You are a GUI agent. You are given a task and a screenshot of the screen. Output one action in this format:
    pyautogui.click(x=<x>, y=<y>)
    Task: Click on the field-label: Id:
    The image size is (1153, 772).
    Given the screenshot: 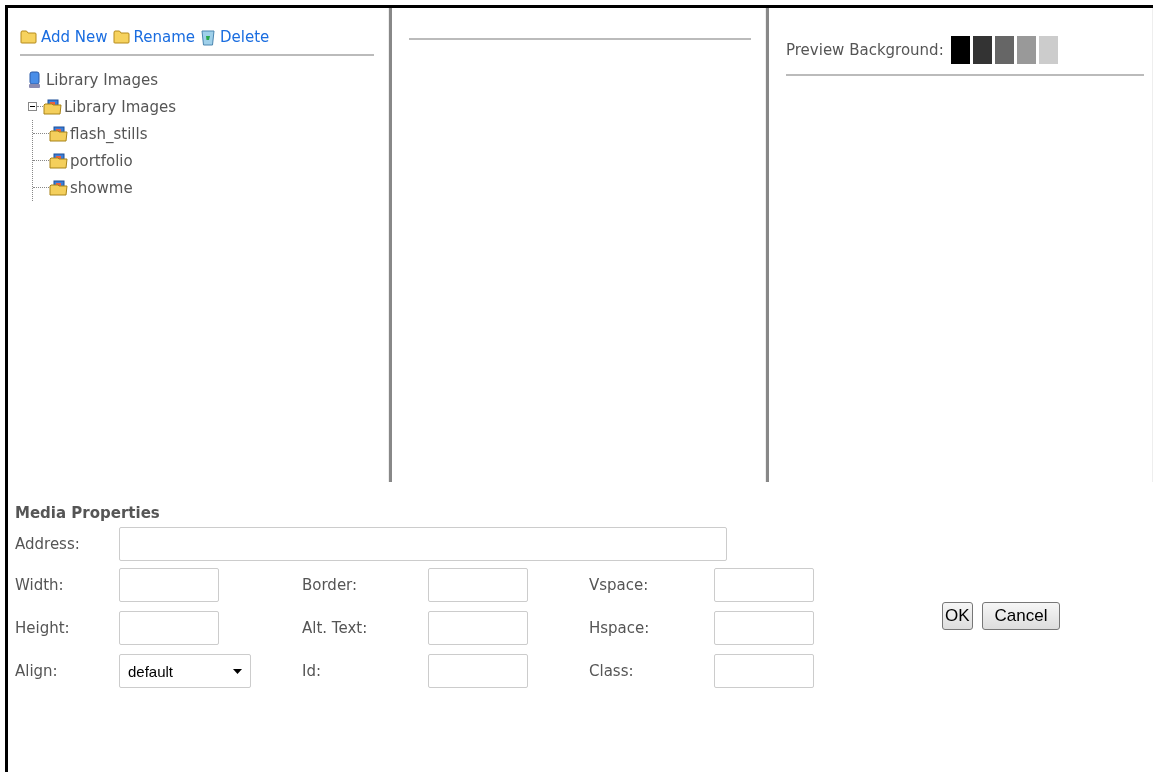 What is the action you would take?
    pyautogui.click(x=312, y=671)
    